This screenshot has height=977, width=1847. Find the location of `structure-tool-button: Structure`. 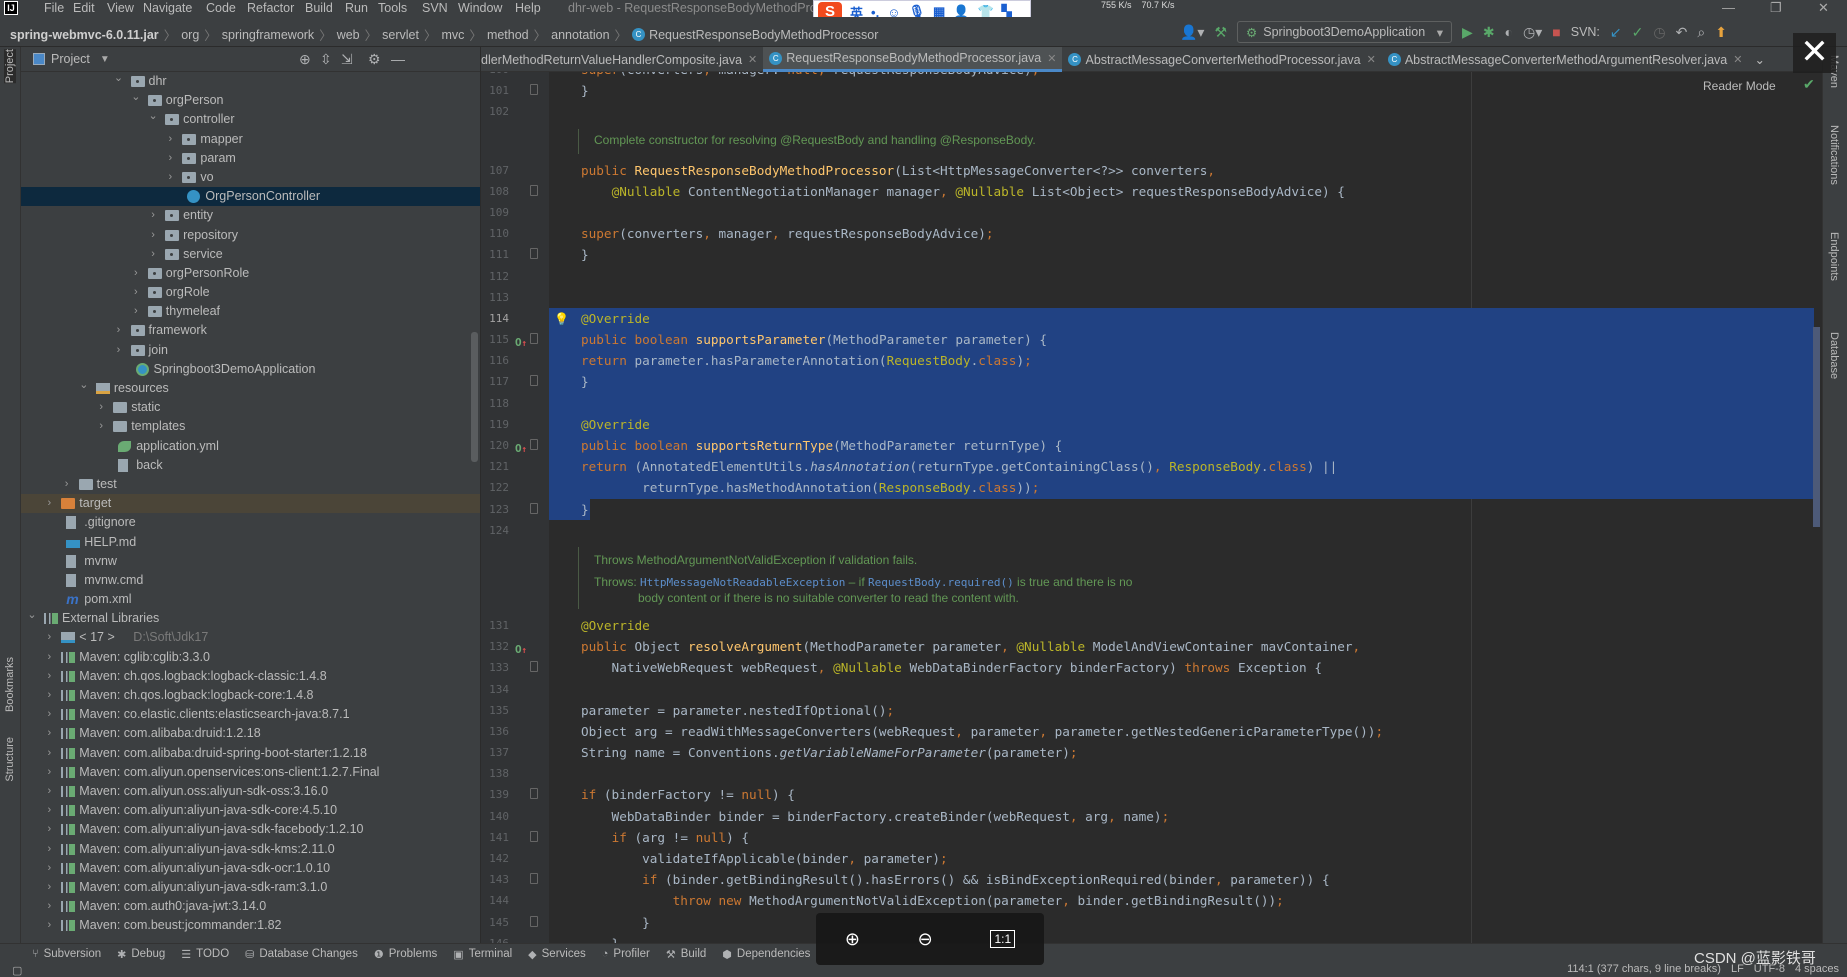

structure-tool-button: Structure is located at coordinates (10, 759).